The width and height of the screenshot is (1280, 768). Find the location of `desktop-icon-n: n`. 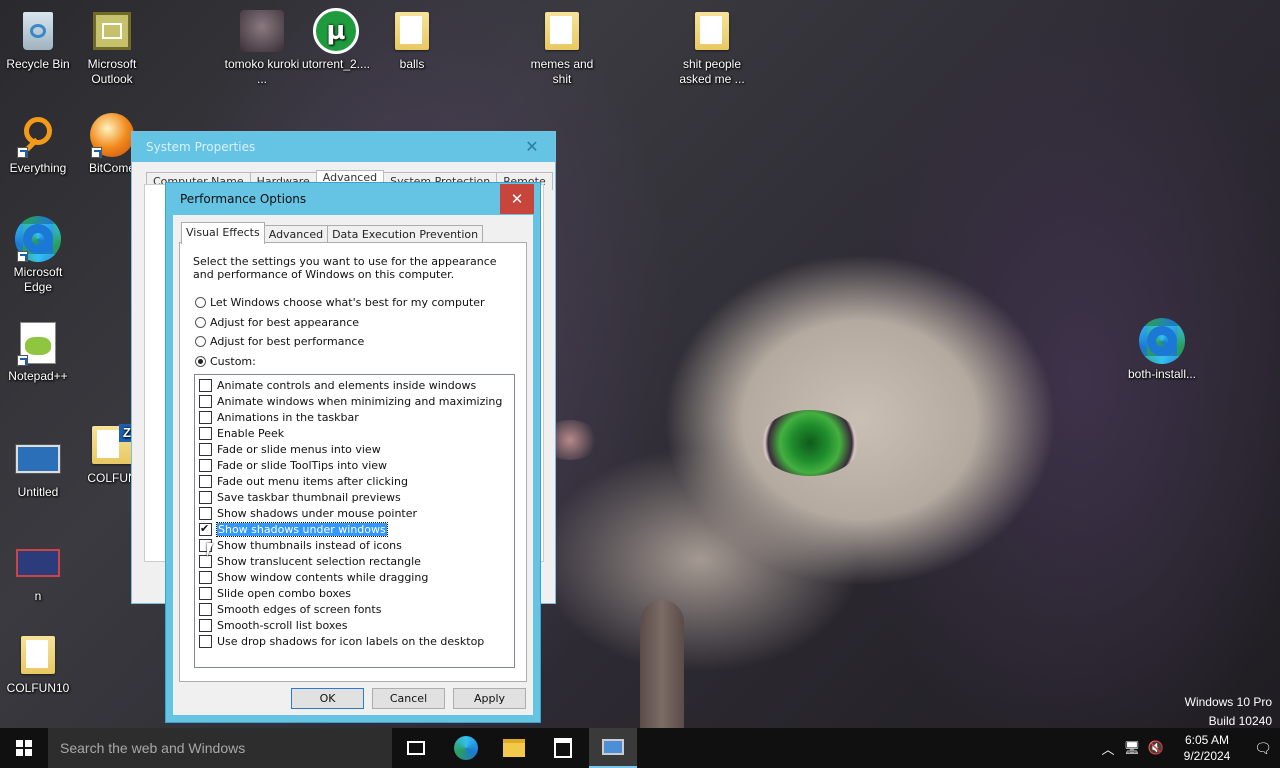

desktop-icon-n: n is located at coordinates (38, 572).